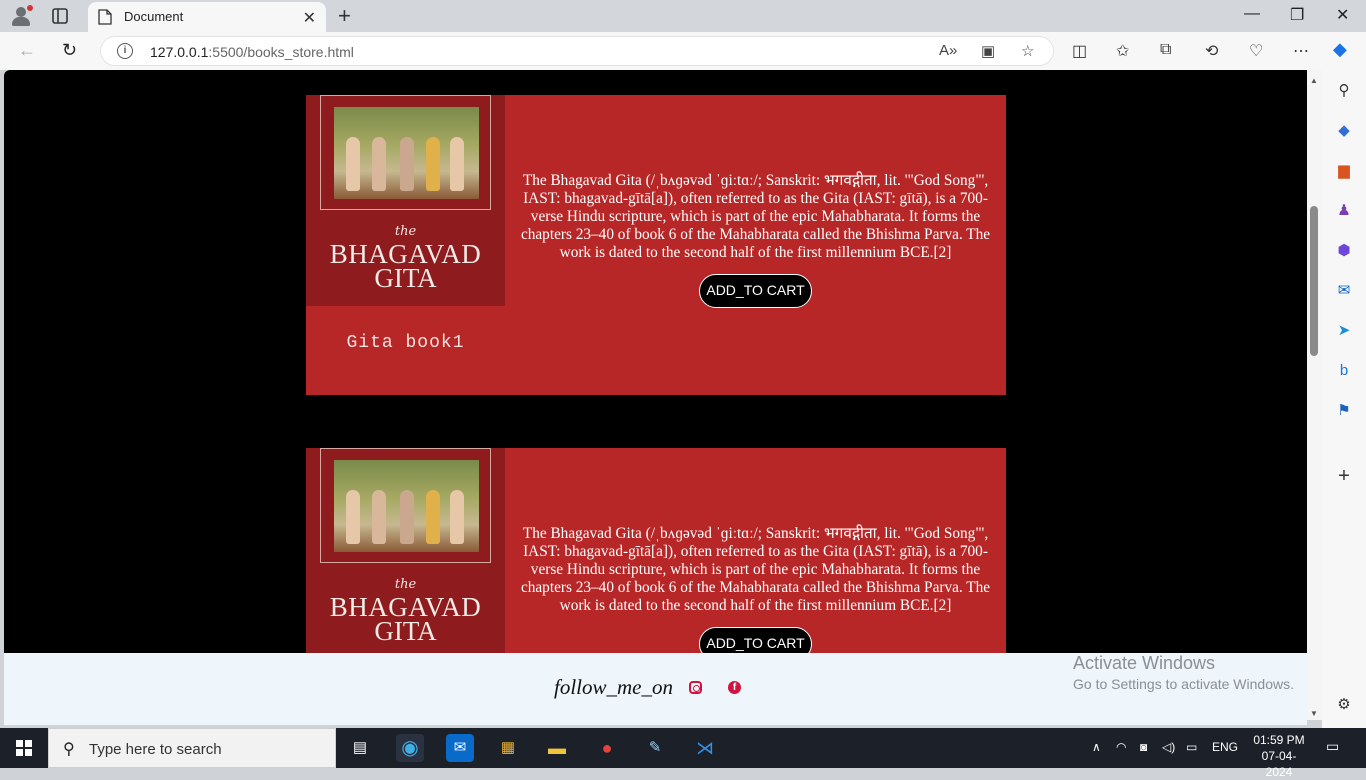  I want to click on performance-icon: ♡, so click(1256, 51).